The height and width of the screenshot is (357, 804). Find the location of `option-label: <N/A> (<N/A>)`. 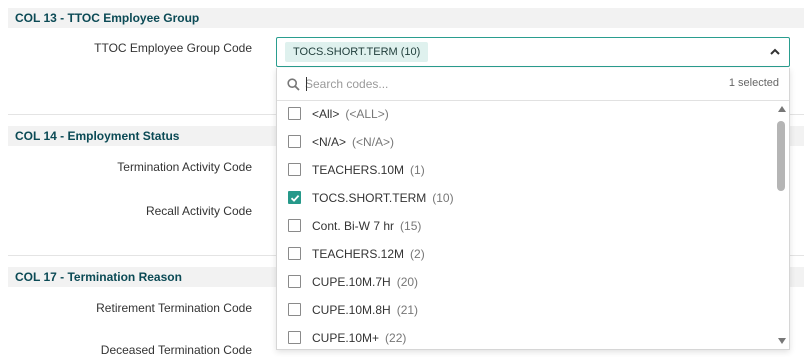

option-label: <N/A> (<N/A>) is located at coordinates (353, 142).